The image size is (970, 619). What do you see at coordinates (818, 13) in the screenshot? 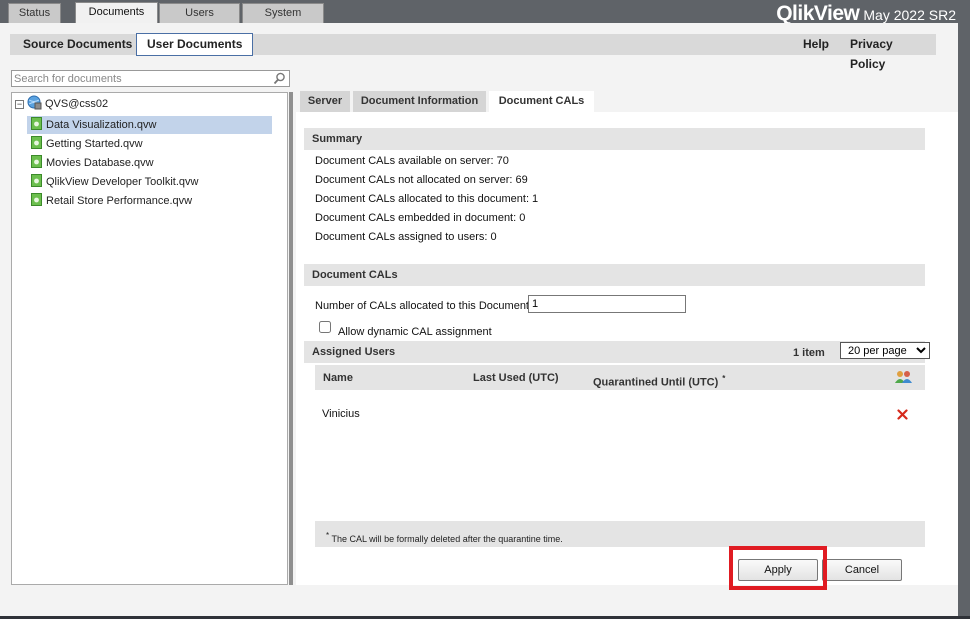
I see `qlikview-logo: QlikView` at bounding box center [818, 13].